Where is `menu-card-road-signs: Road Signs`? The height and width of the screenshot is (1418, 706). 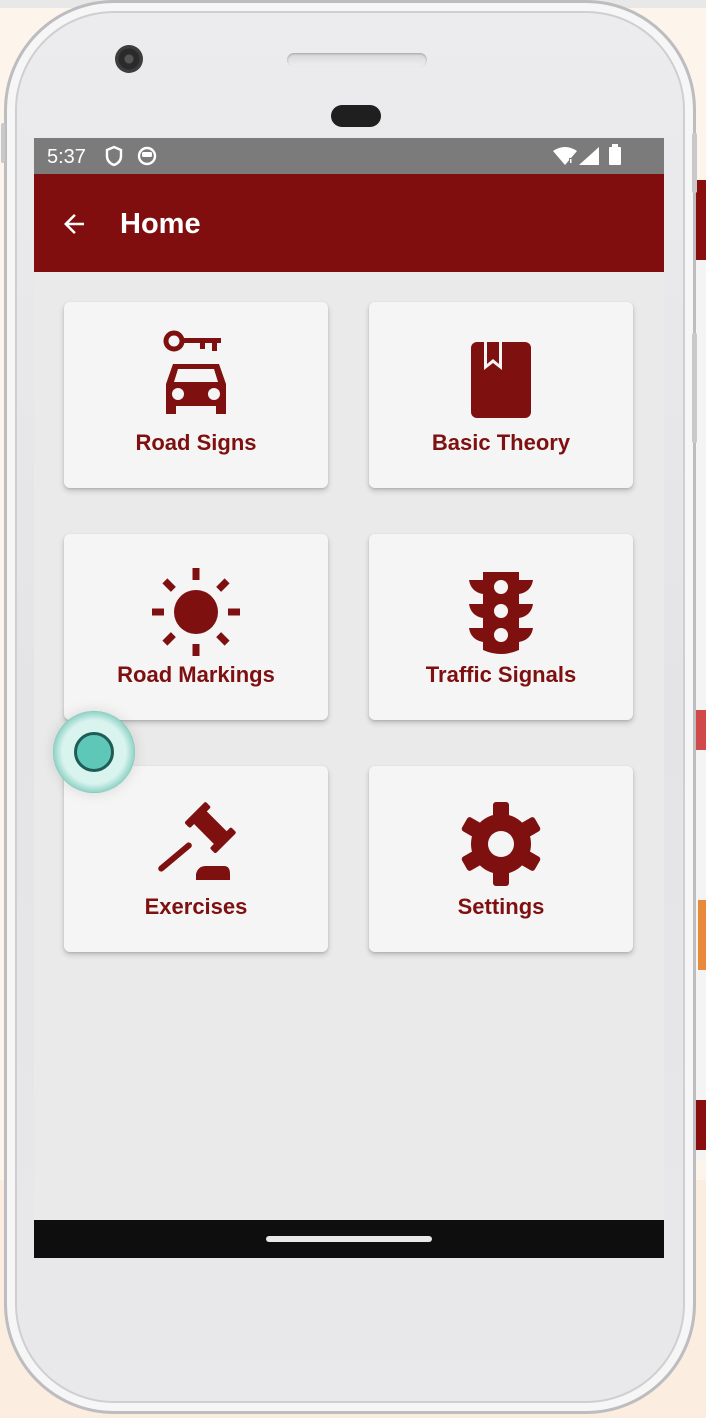
menu-card-road-signs: Road Signs is located at coordinates (196, 395).